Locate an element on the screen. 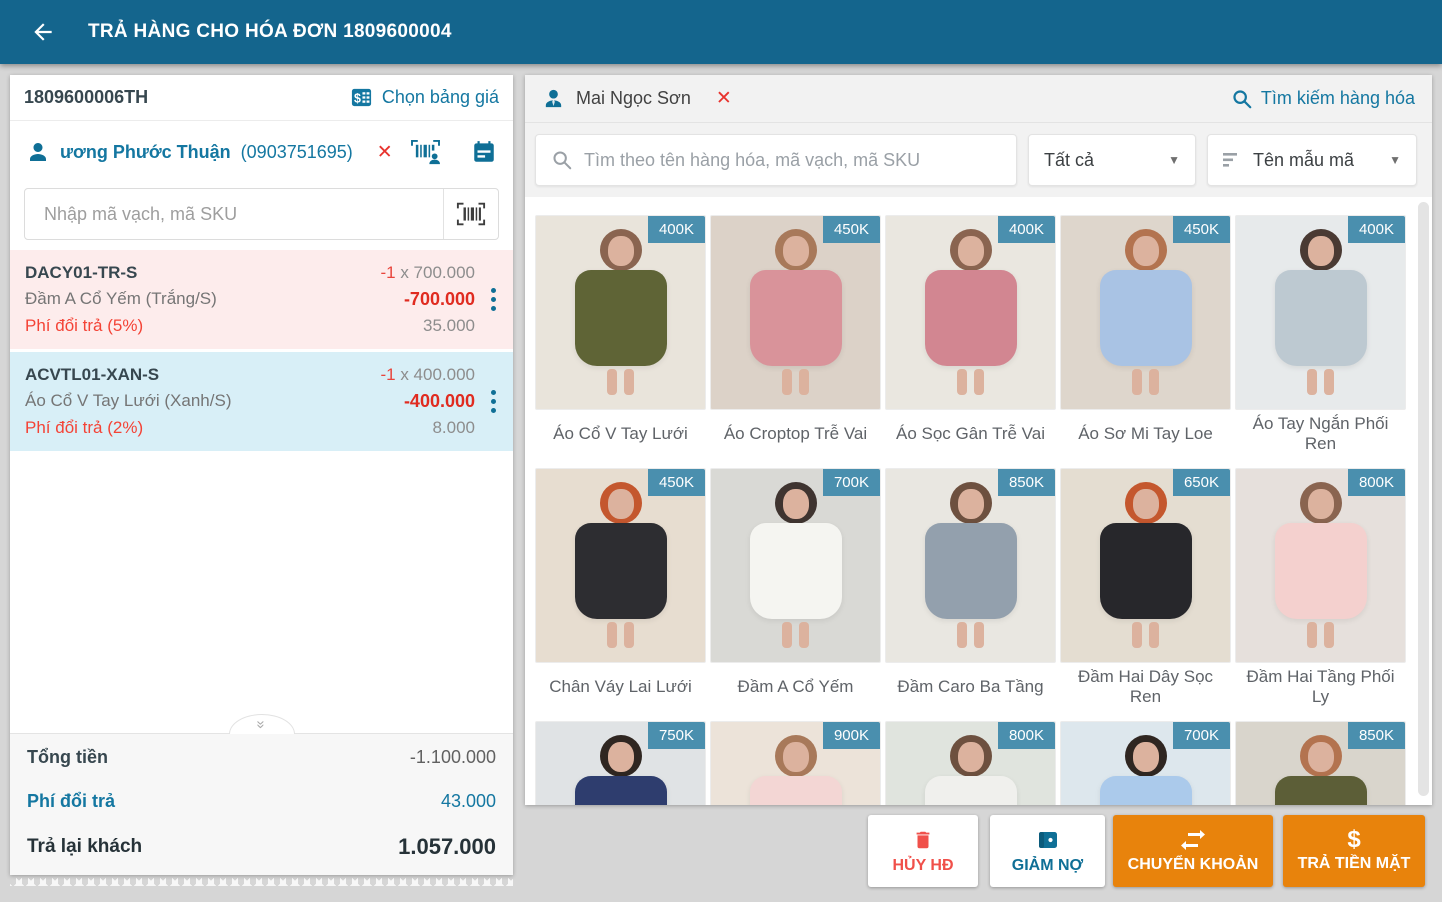 The width and height of the screenshot is (1442, 902). product-photo: 800K is located at coordinates (970, 763).